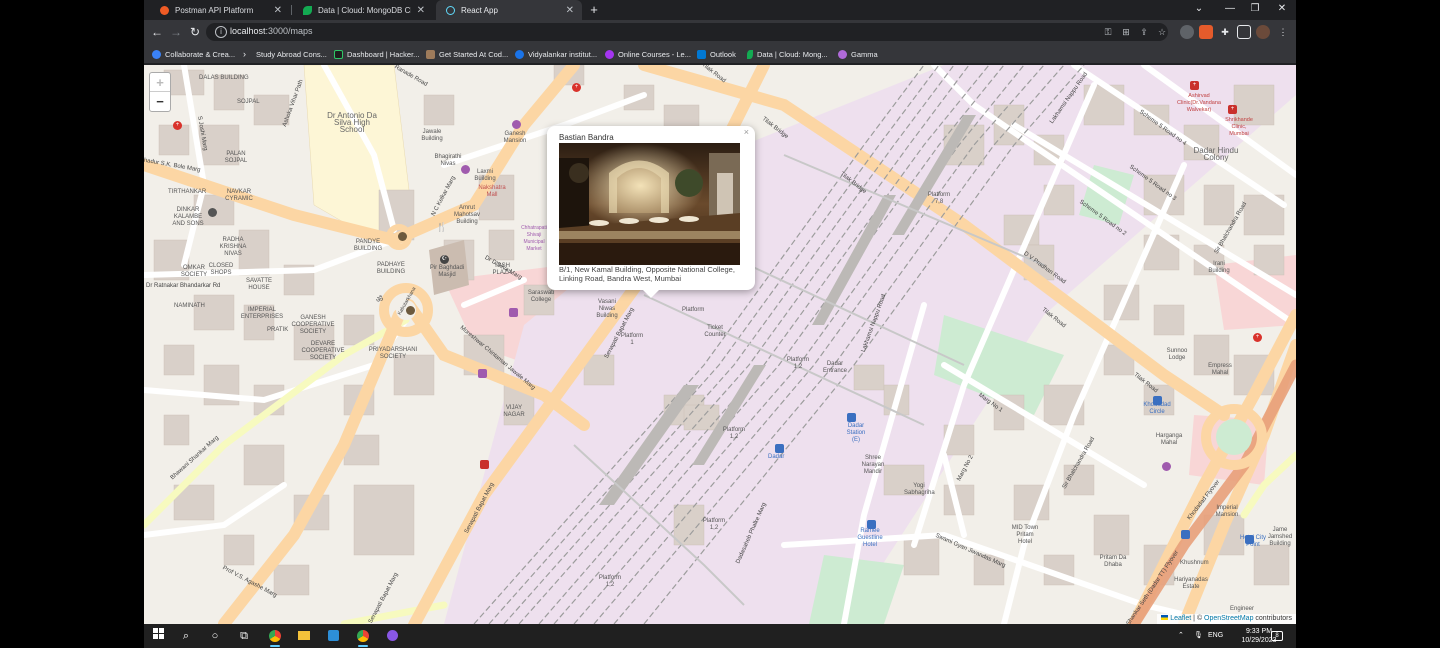 The width and height of the screenshot is (1440, 648). I want to click on language-indicator: ENG, so click(1215, 636).